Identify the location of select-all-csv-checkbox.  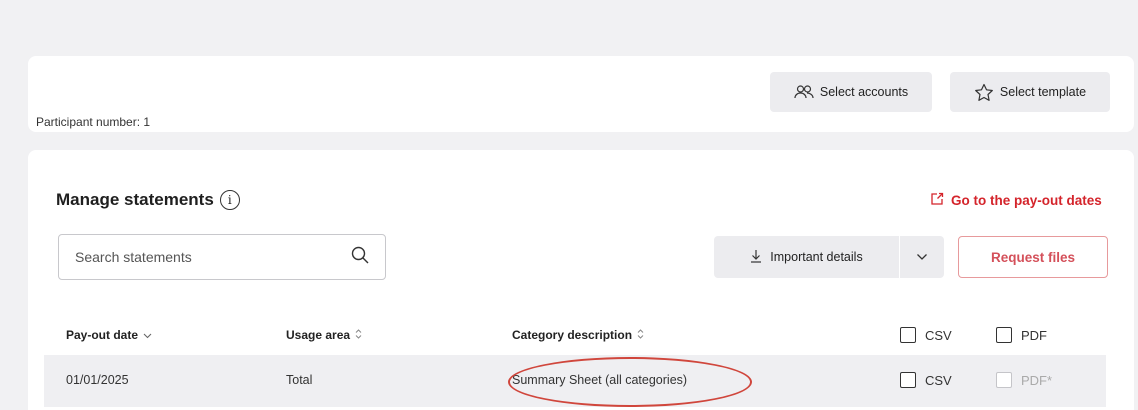
(908, 335).